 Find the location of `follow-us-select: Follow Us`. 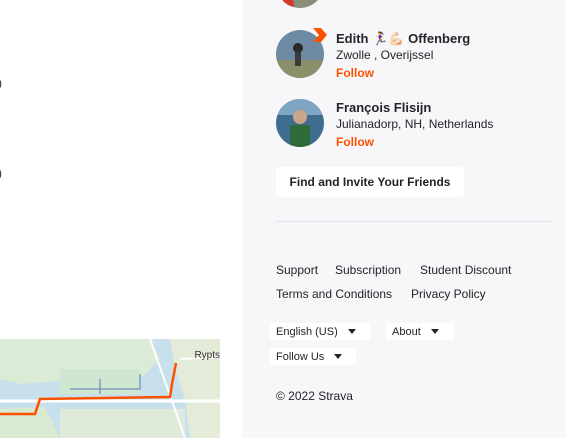

follow-us-select: Follow Us is located at coordinates (313, 356).